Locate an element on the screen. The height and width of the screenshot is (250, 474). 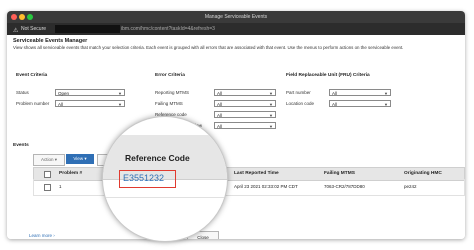
row-checkbox is located at coordinates (47, 187).